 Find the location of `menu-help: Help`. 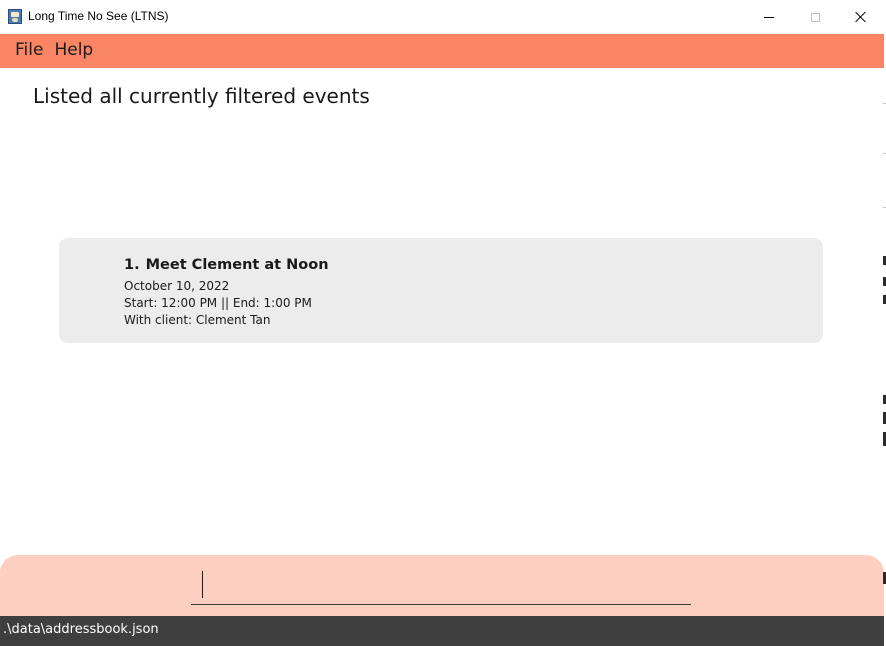

menu-help: Help is located at coordinates (73, 51).